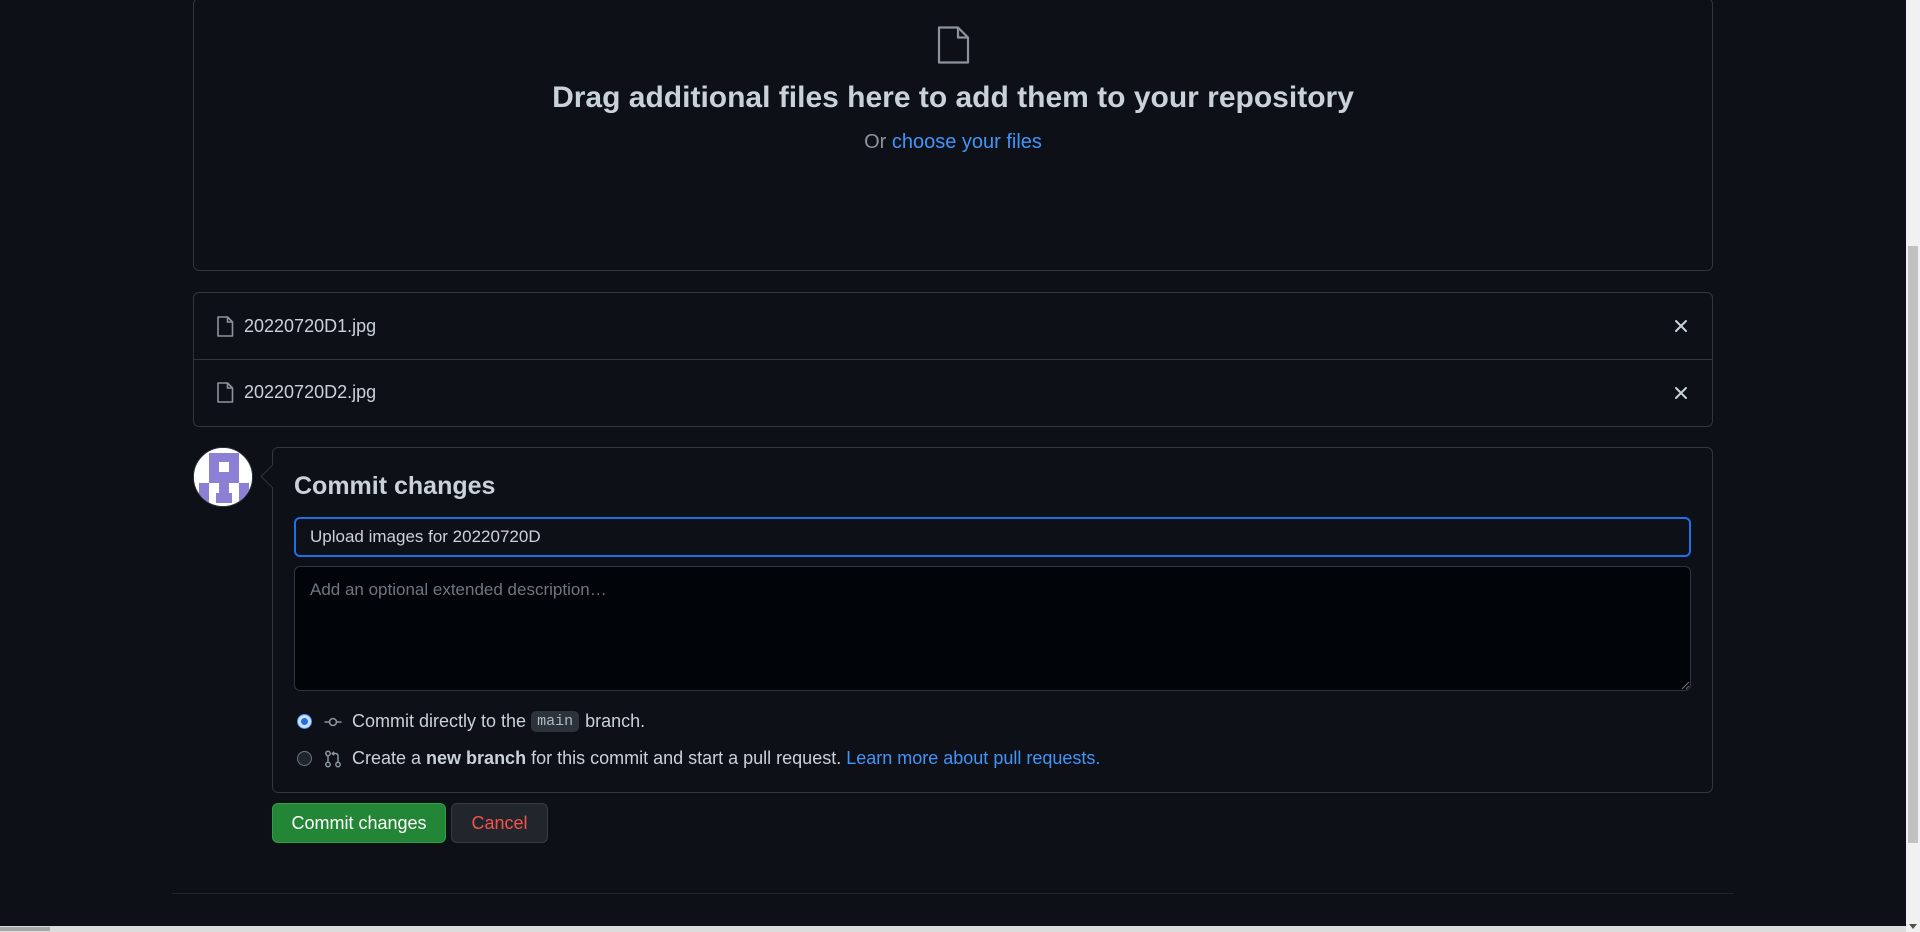 This screenshot has width=1920, height=932. I want to click on file-list-item: 20220720D1.jpg, so click(953, 326).